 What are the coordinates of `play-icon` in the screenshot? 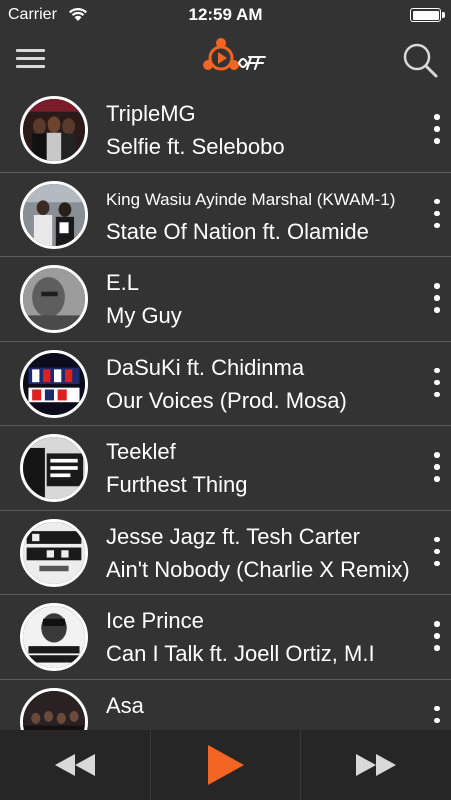 It's located at (225, 765).